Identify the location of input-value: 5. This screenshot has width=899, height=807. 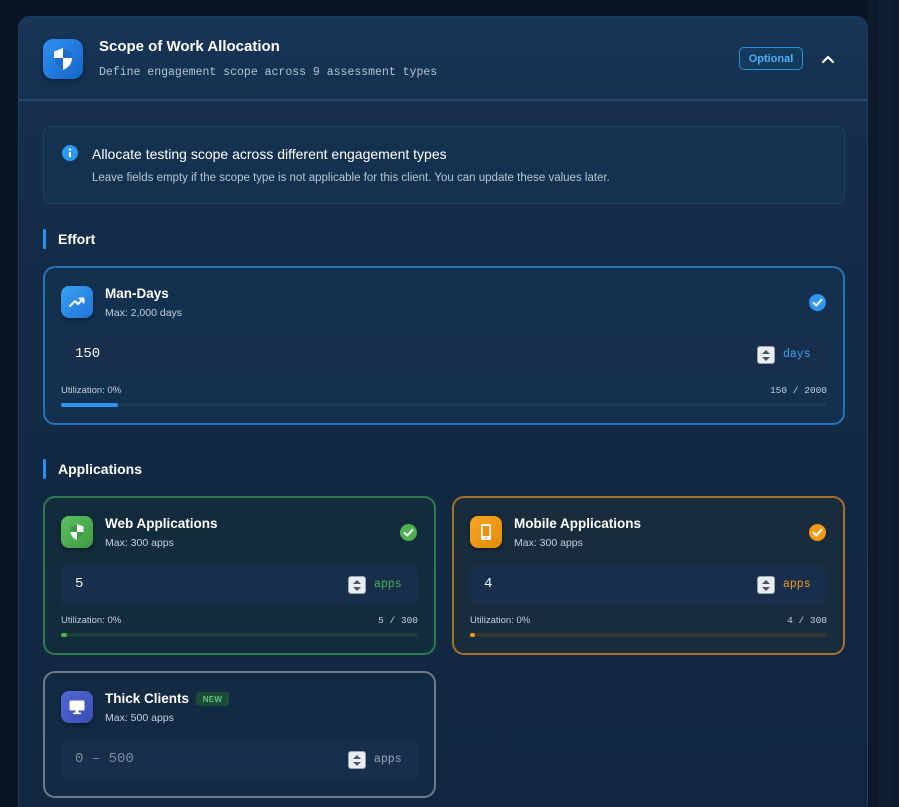
(79, 584).